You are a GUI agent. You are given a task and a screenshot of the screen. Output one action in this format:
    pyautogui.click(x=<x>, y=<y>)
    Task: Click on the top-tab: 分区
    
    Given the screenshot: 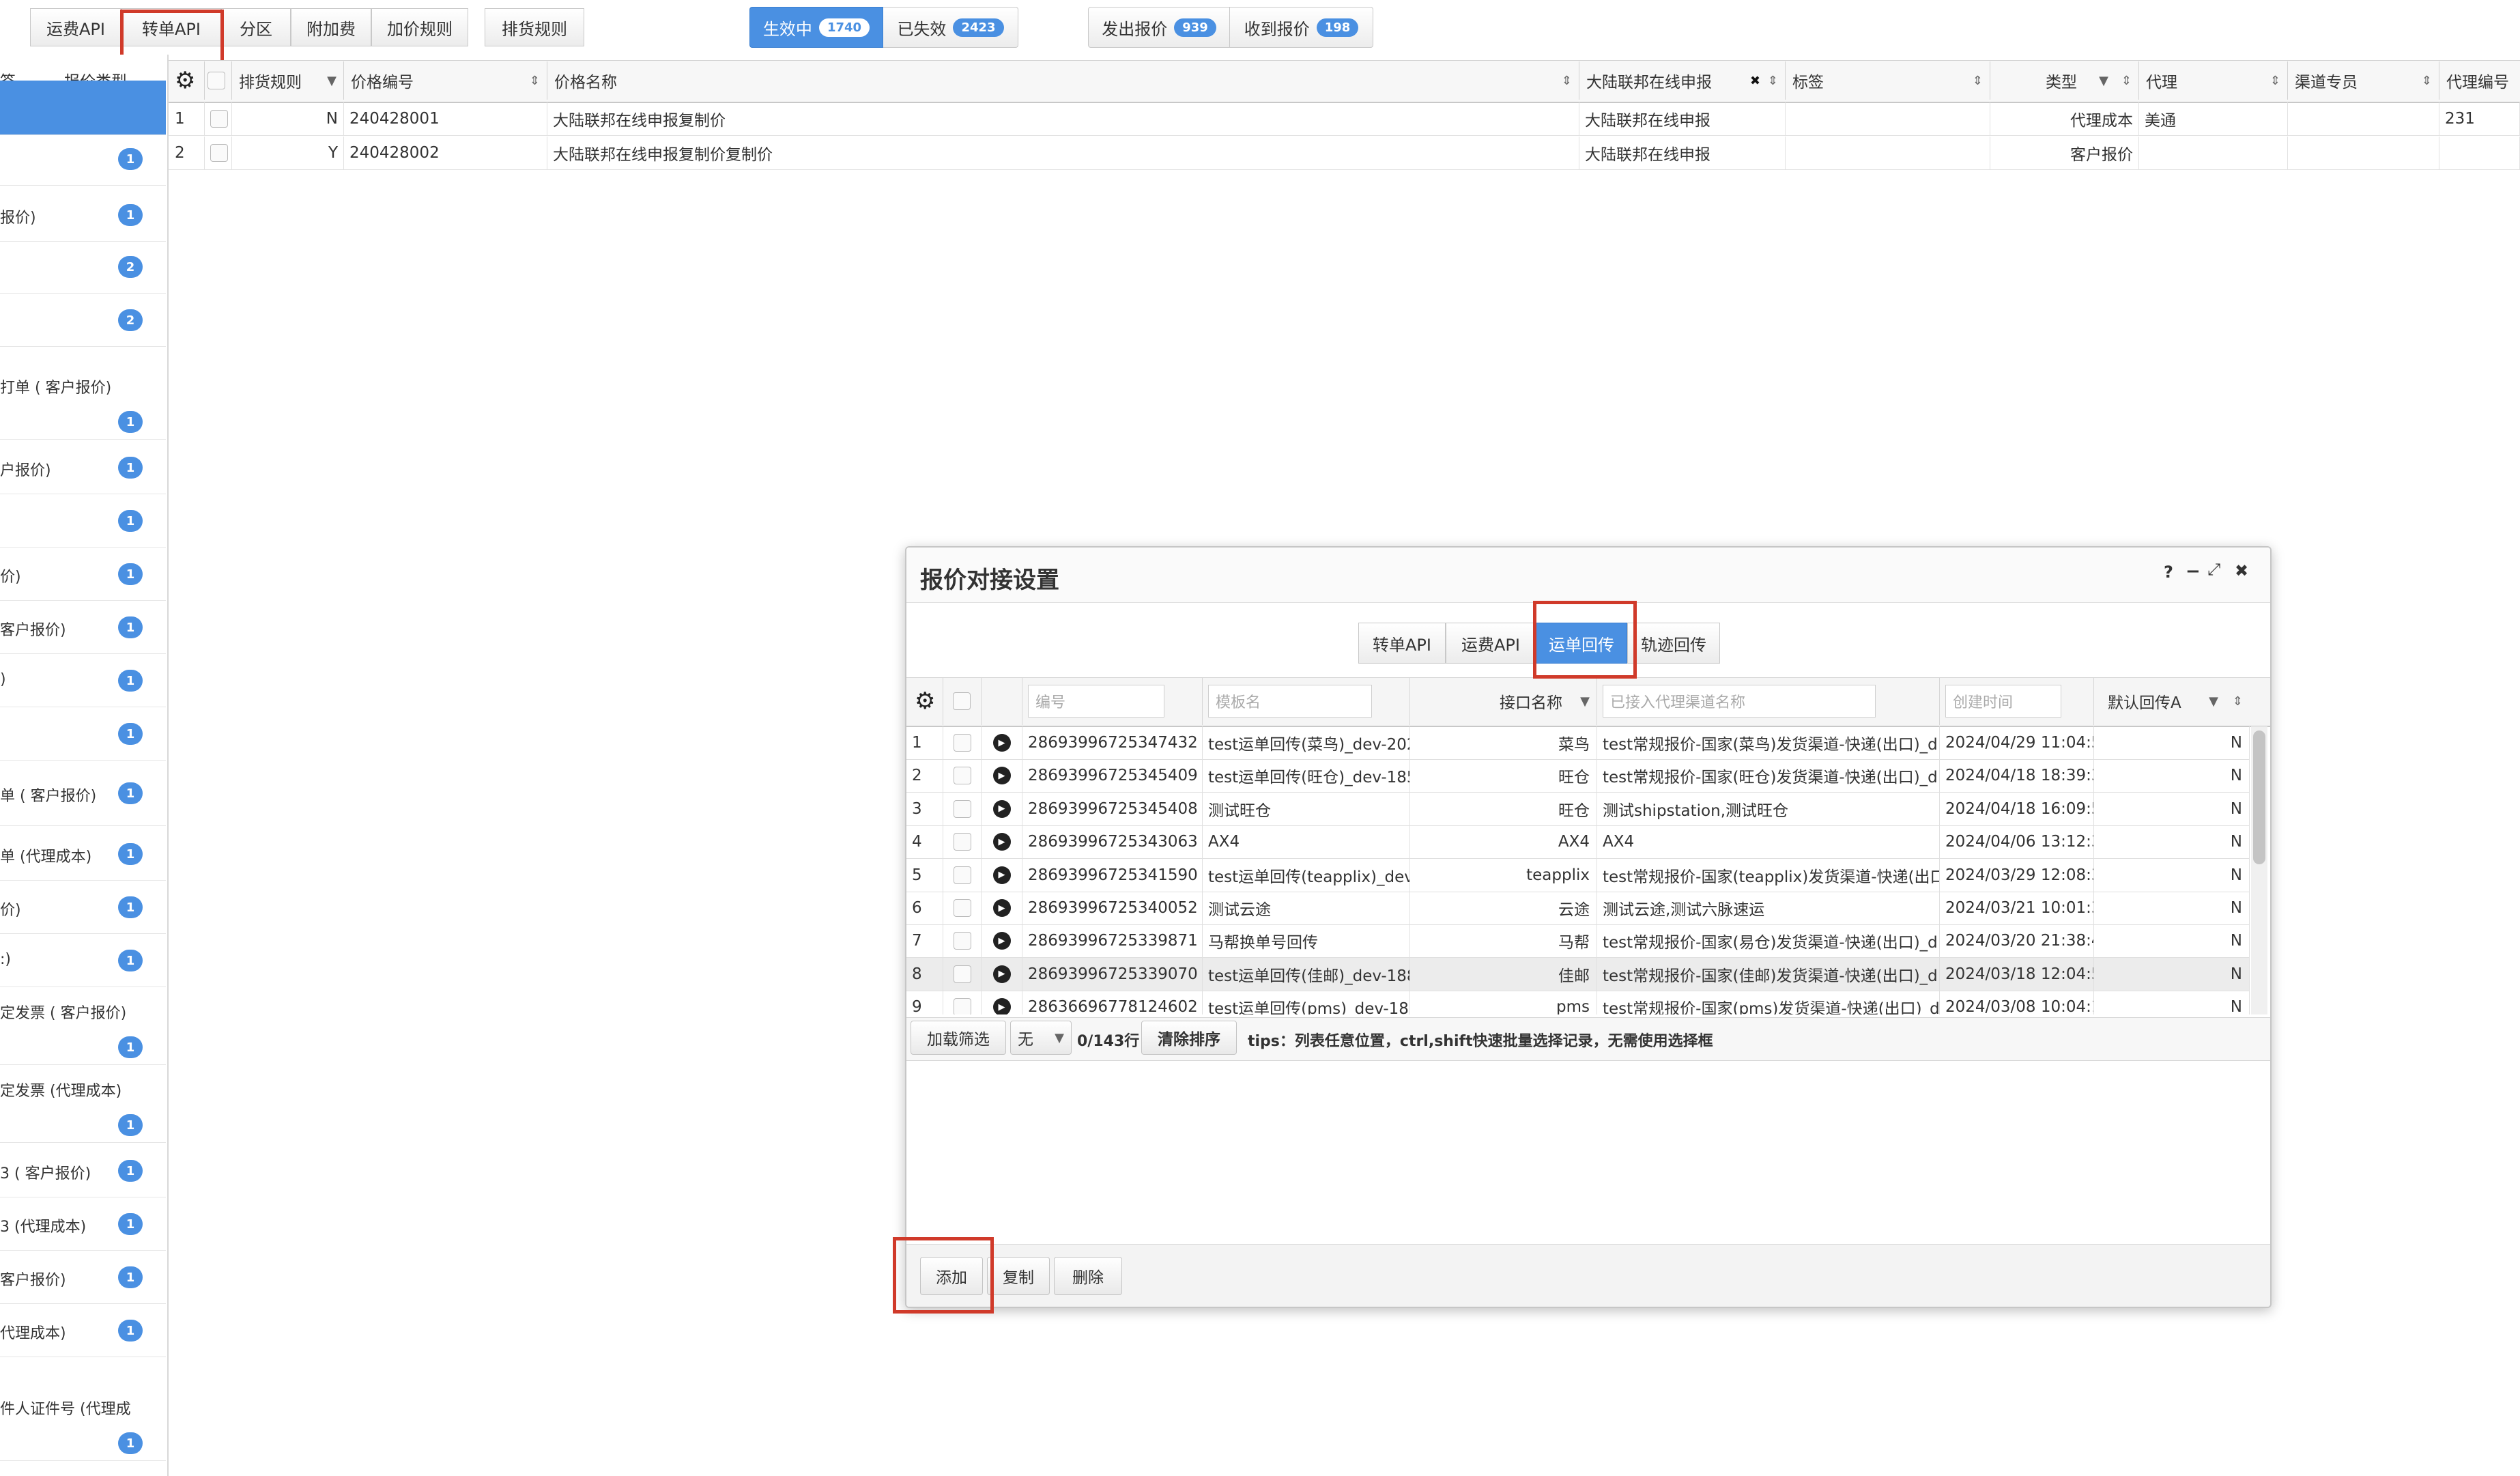 What is the action you would take?
    pyautogui.click(x=256, y=27)
    